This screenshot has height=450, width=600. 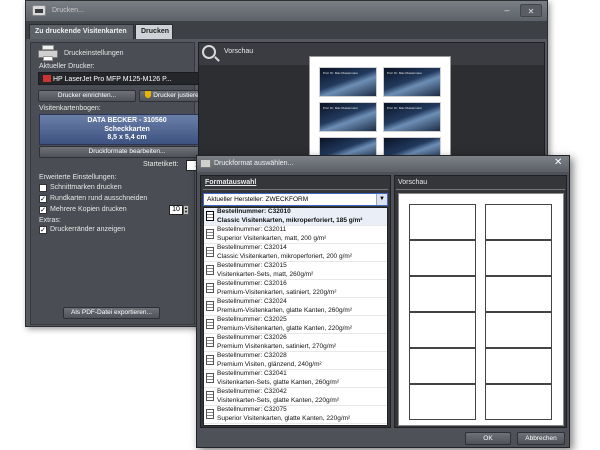 I want to click on chevron-down-icon: ▼, so click(x=381, y=199).